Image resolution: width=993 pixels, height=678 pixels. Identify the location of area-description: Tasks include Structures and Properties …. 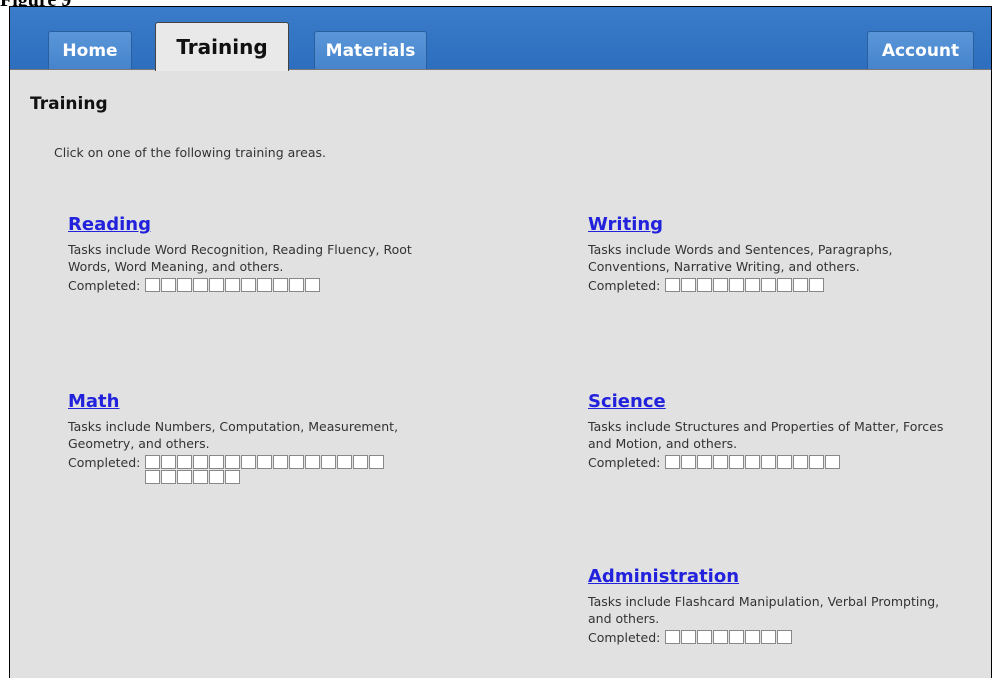
(766, 435).